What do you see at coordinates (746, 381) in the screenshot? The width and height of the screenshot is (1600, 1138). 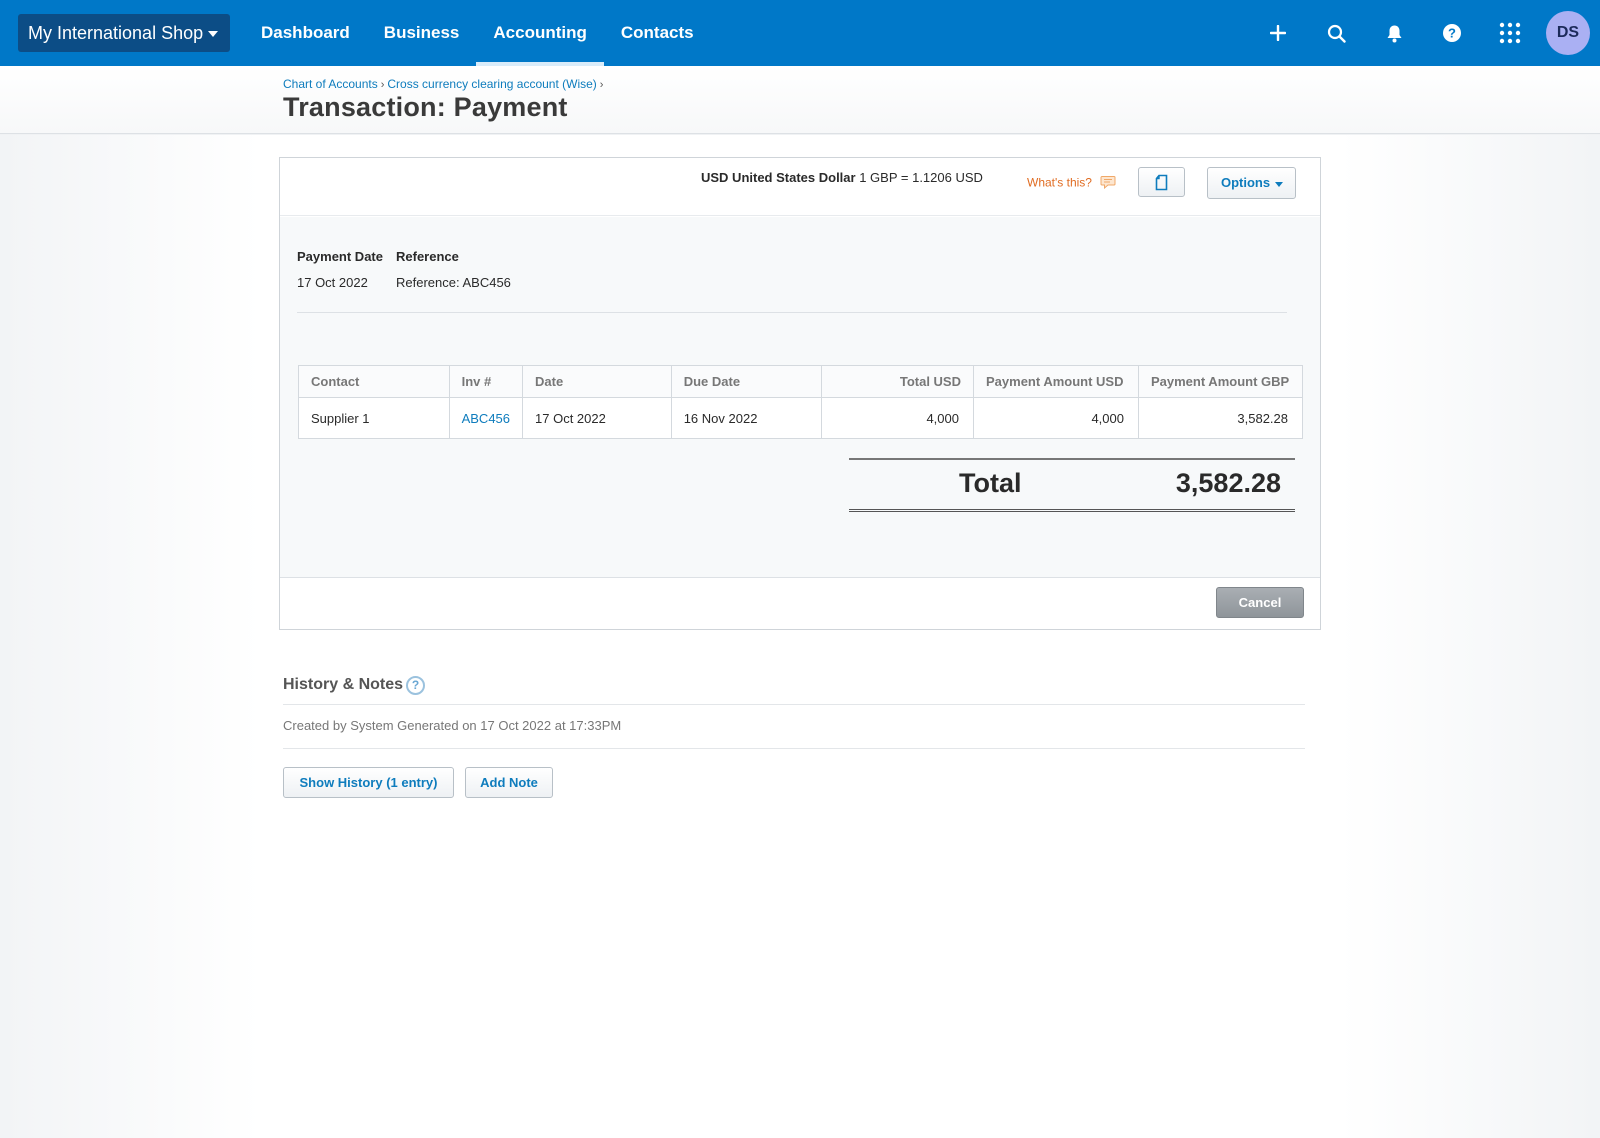 I see `column-header-due-date: Due Date` at bounding box center [746, 381].